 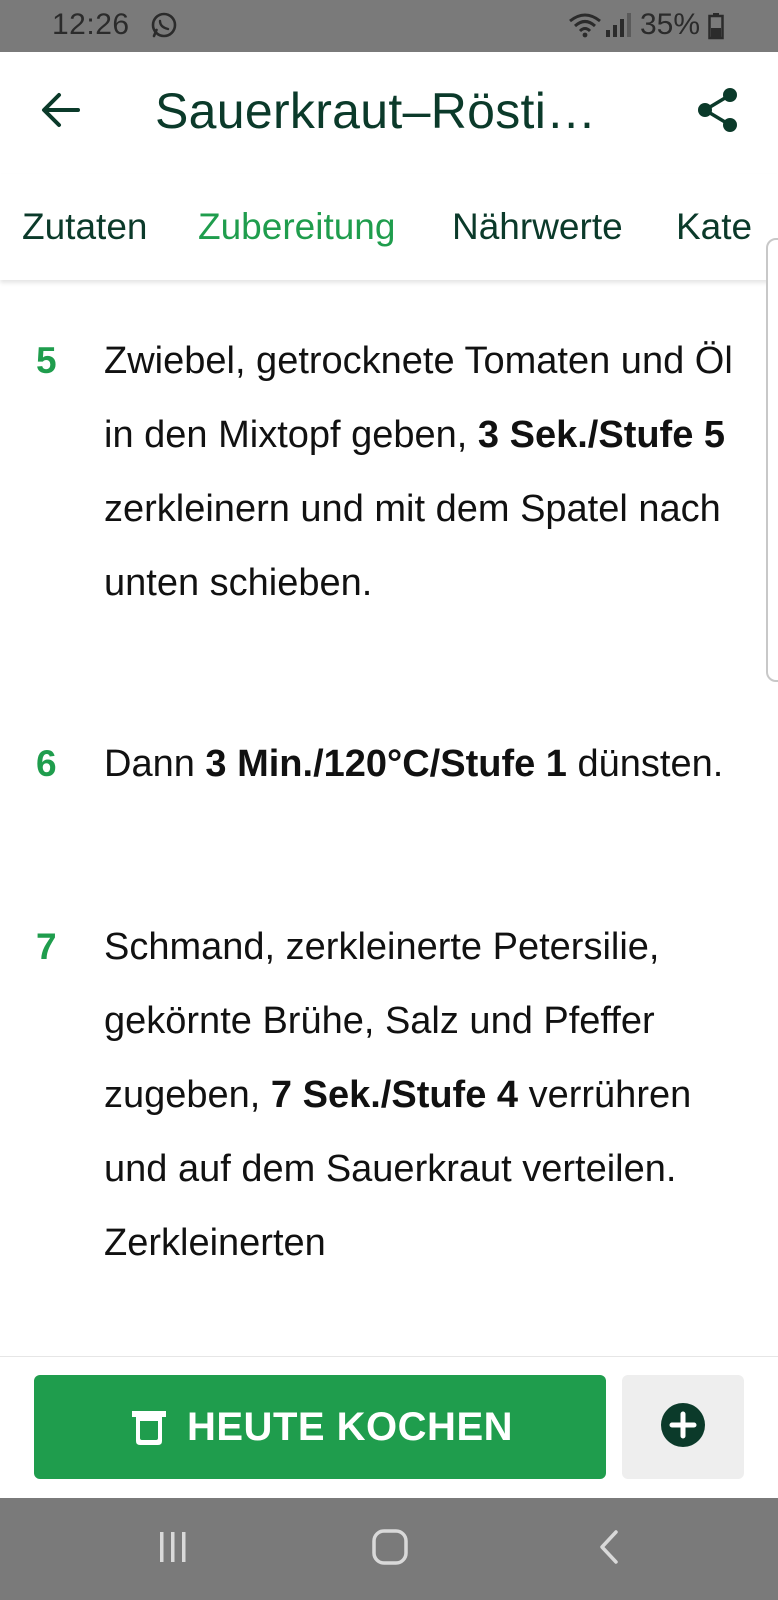 I want to click on wifi-icon, so click(x=585, y=25).